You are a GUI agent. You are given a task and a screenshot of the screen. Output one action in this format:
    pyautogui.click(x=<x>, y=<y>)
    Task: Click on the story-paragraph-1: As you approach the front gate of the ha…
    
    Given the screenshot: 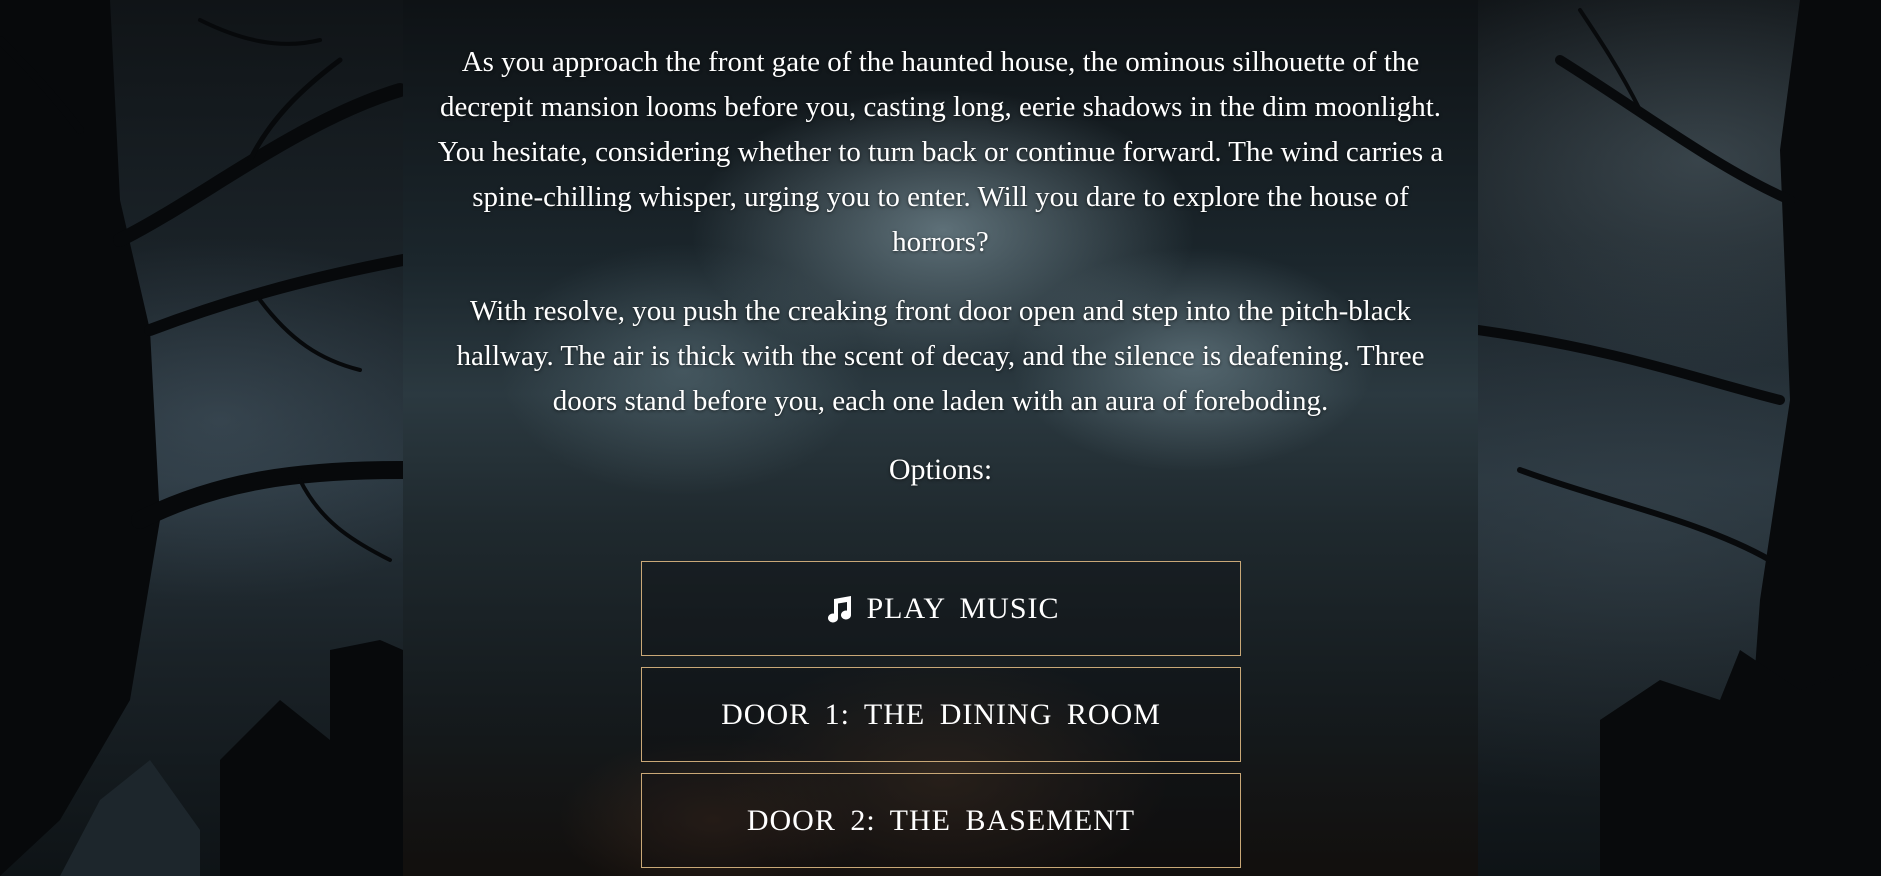 What is the action you would take?
    pyautogui.click(x=940, y=152)
    